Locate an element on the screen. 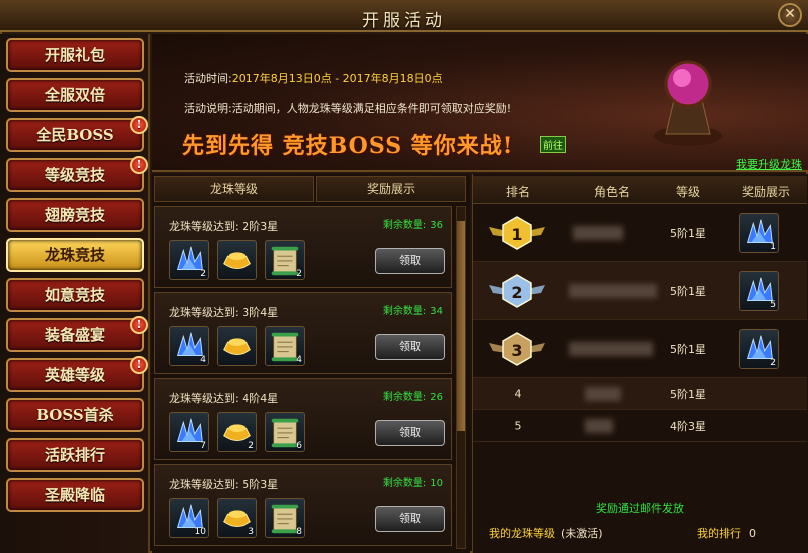 The height and width of the screenshot is (553, 808). my-level-label: 我的龙珠等级 is located at coordinates (522, 533).